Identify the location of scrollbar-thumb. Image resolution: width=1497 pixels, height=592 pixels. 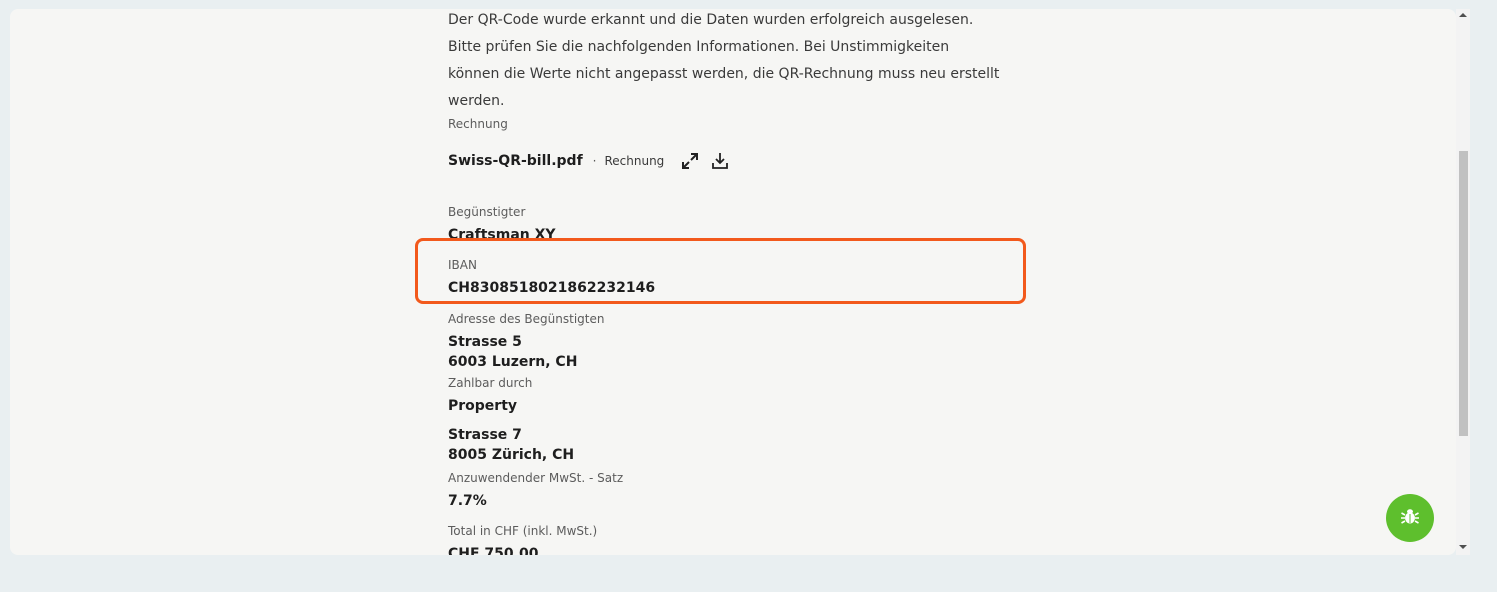
(1463, 293).